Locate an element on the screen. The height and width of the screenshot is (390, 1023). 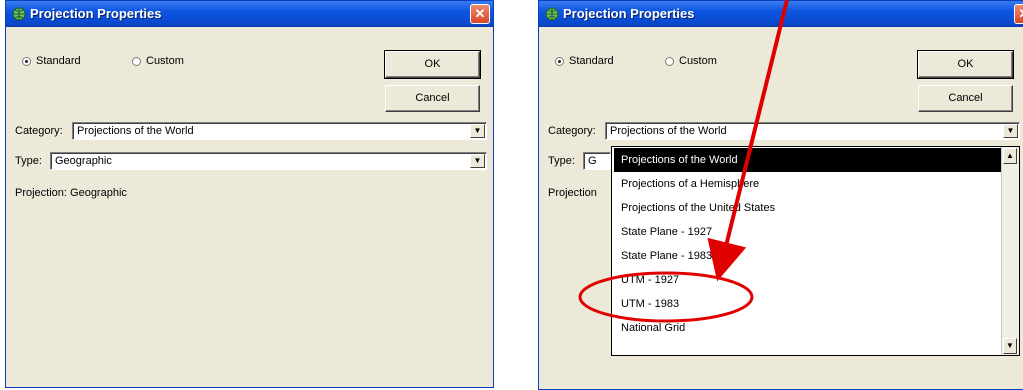
type-select: G is located at coordinates (597, 161).